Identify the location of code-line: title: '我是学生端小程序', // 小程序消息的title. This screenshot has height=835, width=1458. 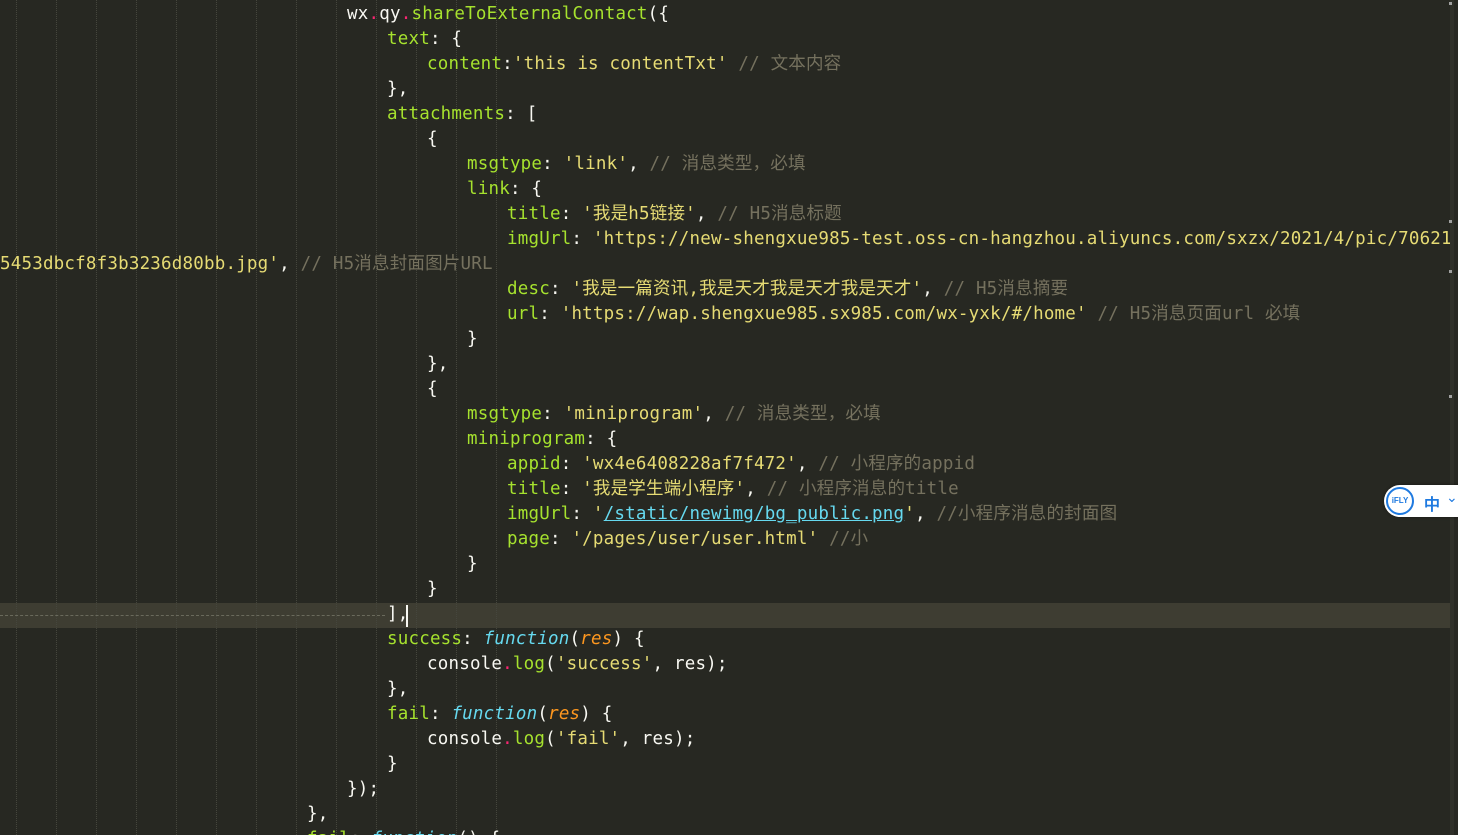
(733, 489).